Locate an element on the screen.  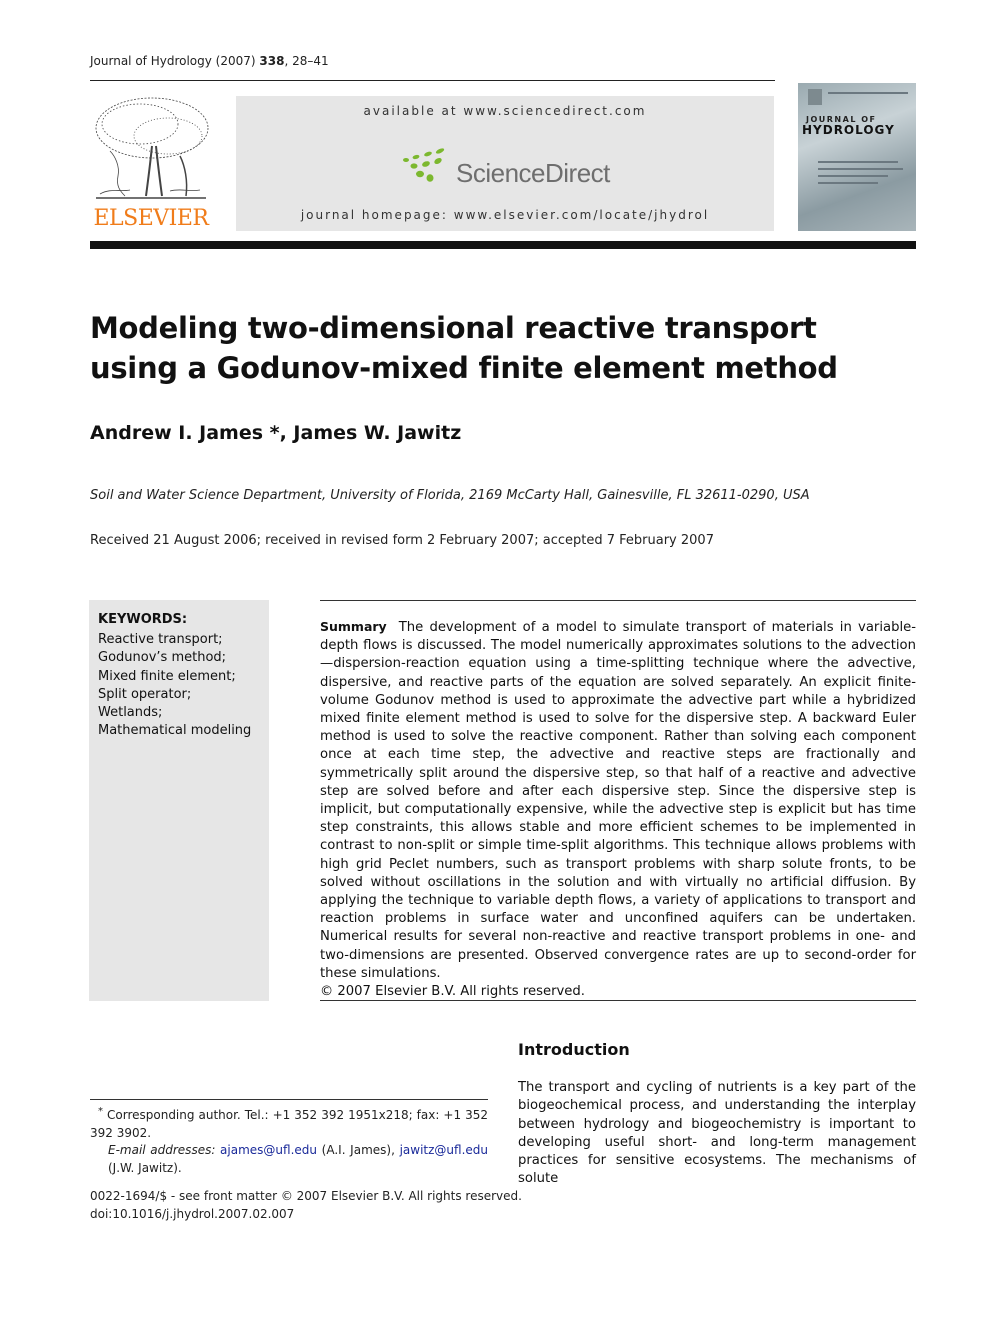
running-head: Journal of Hydrology (2007) 338, 28–41 is located at coordinates (209, 61).